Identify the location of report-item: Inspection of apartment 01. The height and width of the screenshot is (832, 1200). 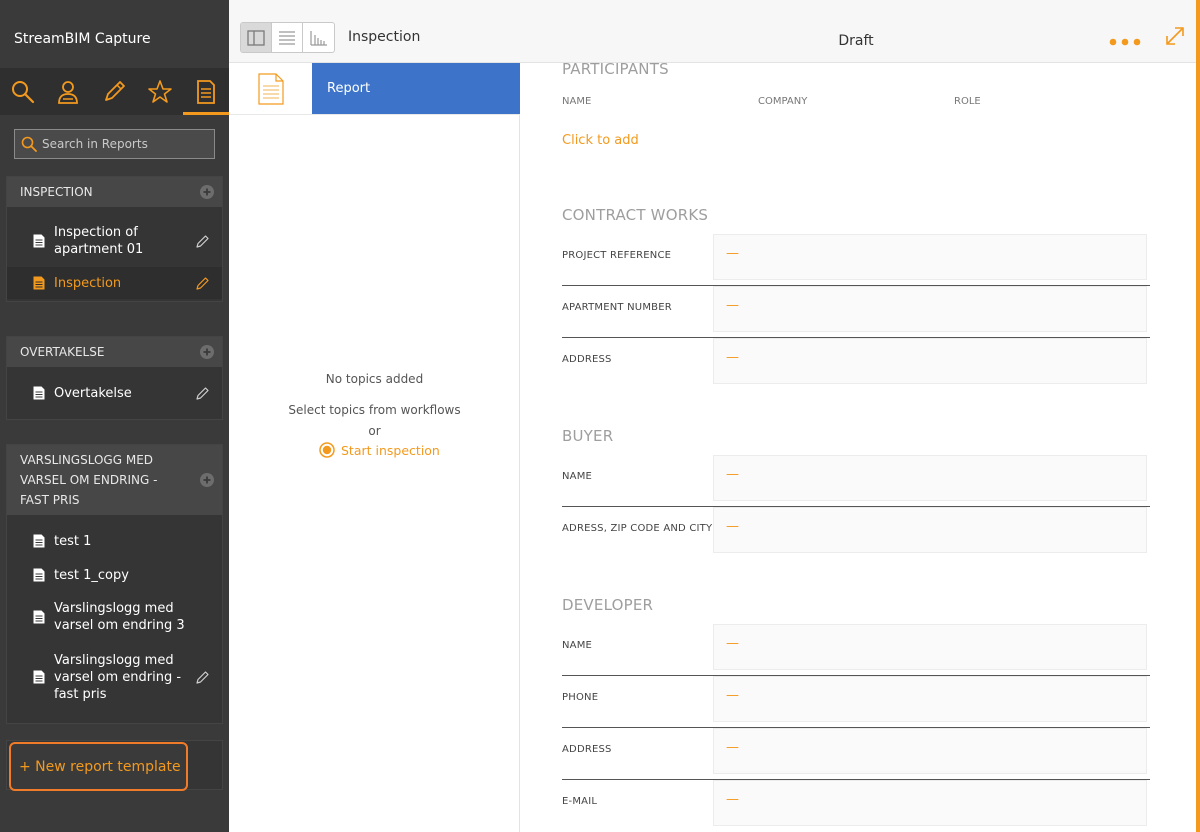
(114, 241).